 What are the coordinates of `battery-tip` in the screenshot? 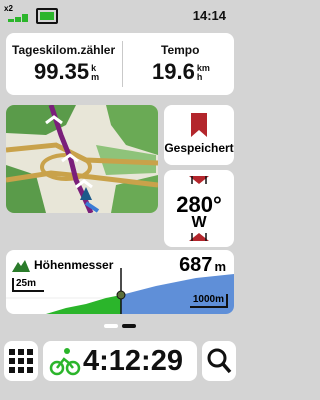 It's located at (57, 14).